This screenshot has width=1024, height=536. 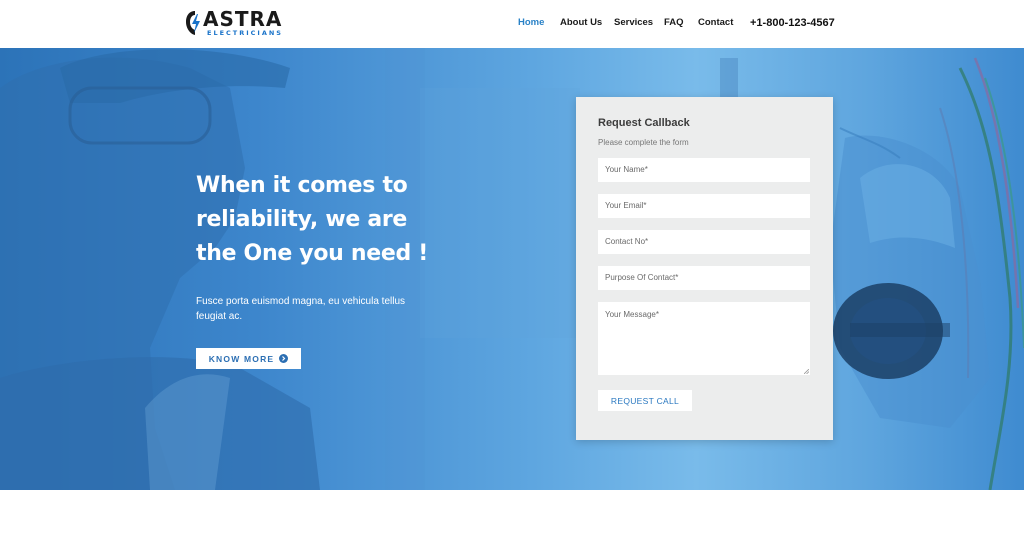 I want to click on headline-line-1: When it comes to, so click(x=302, y=185).